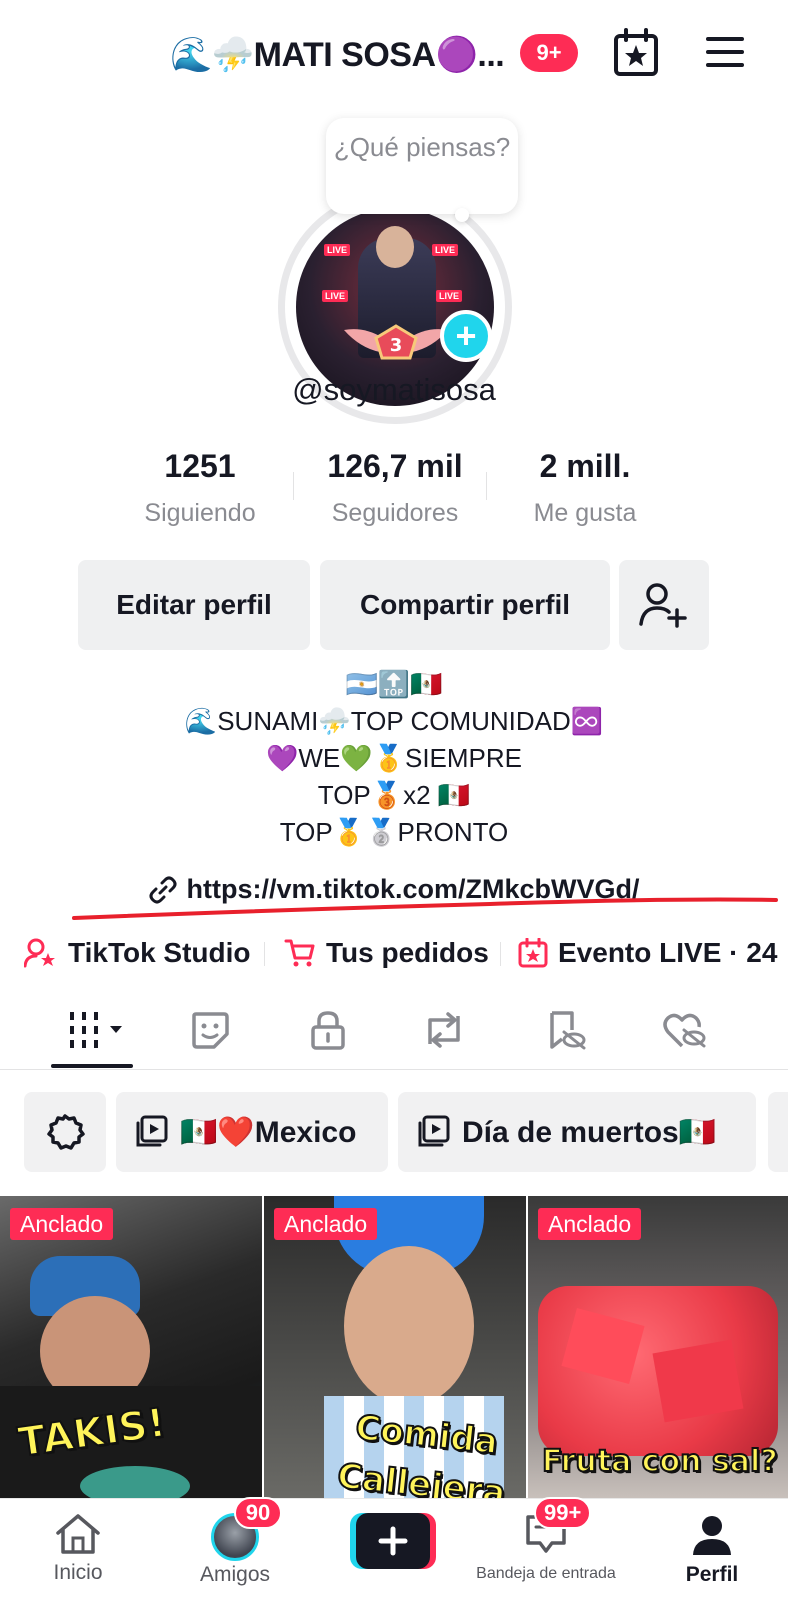  Describe the element at coordinates (546, 1573) in the screenshot. I see `nav-inbox-label: Bandeja de entrada` at that location.